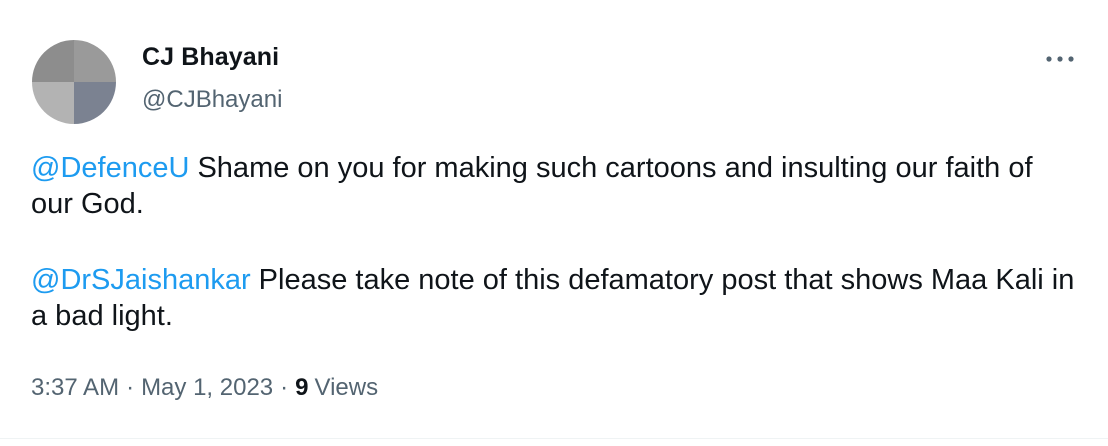  Describe the element at coordinates (141, 280) in the screenshot. I see `mention-link: @DrSJaishankar` at that location.